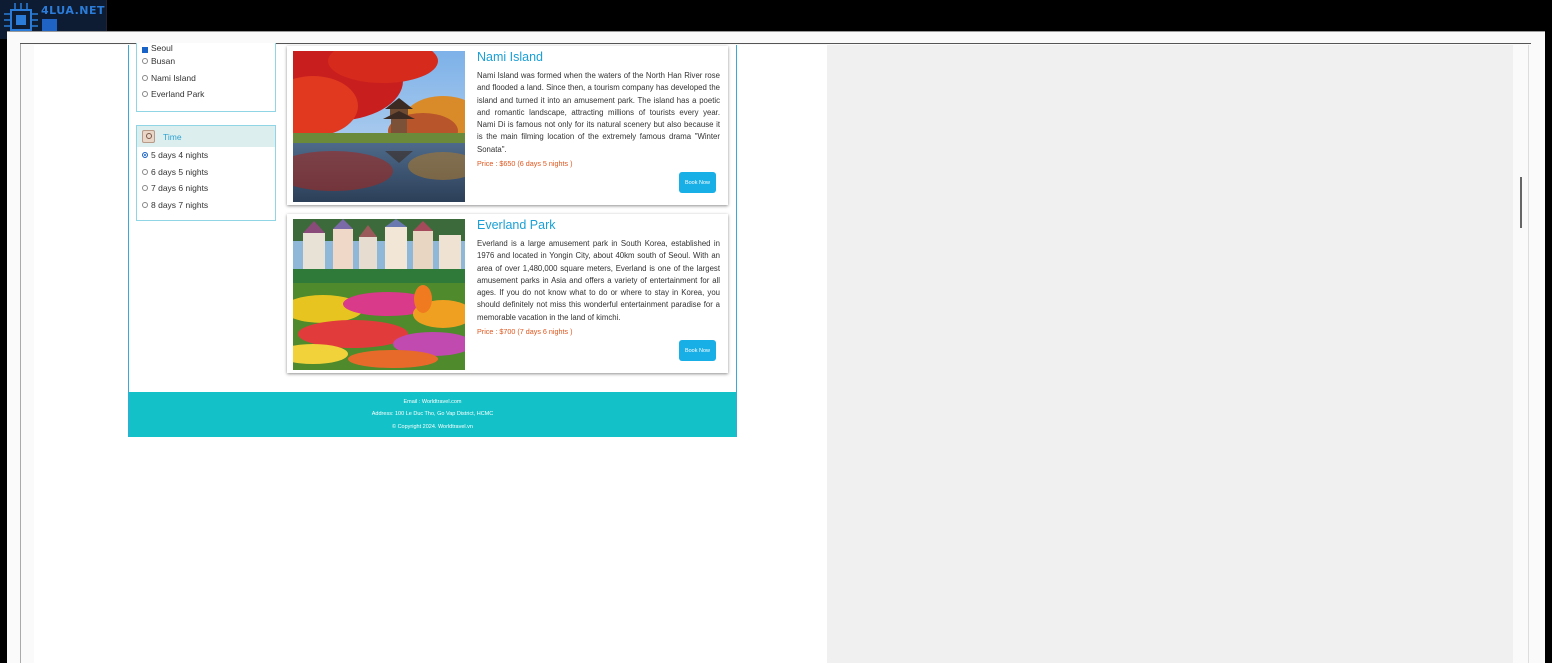  I want to click on location-option-seoul: Seoul, so click(206, 48).